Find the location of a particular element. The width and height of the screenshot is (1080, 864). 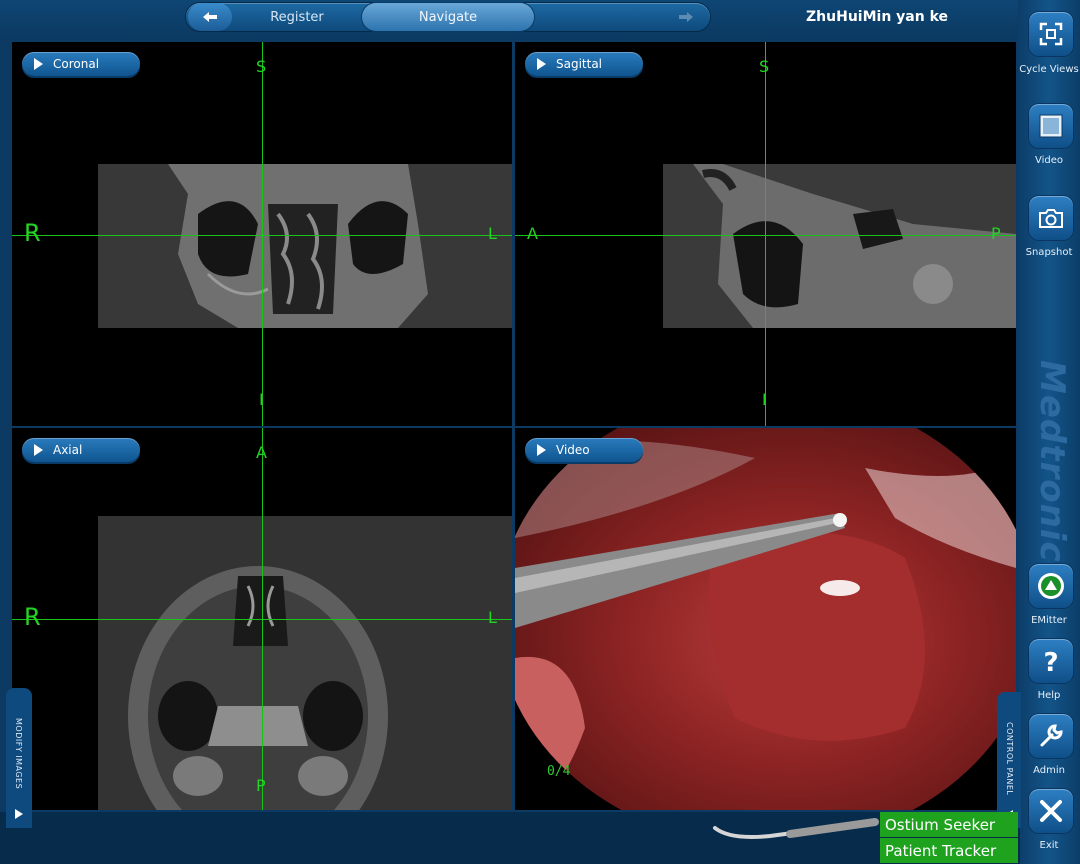

video-icon is located at coordinates (1051, 126).